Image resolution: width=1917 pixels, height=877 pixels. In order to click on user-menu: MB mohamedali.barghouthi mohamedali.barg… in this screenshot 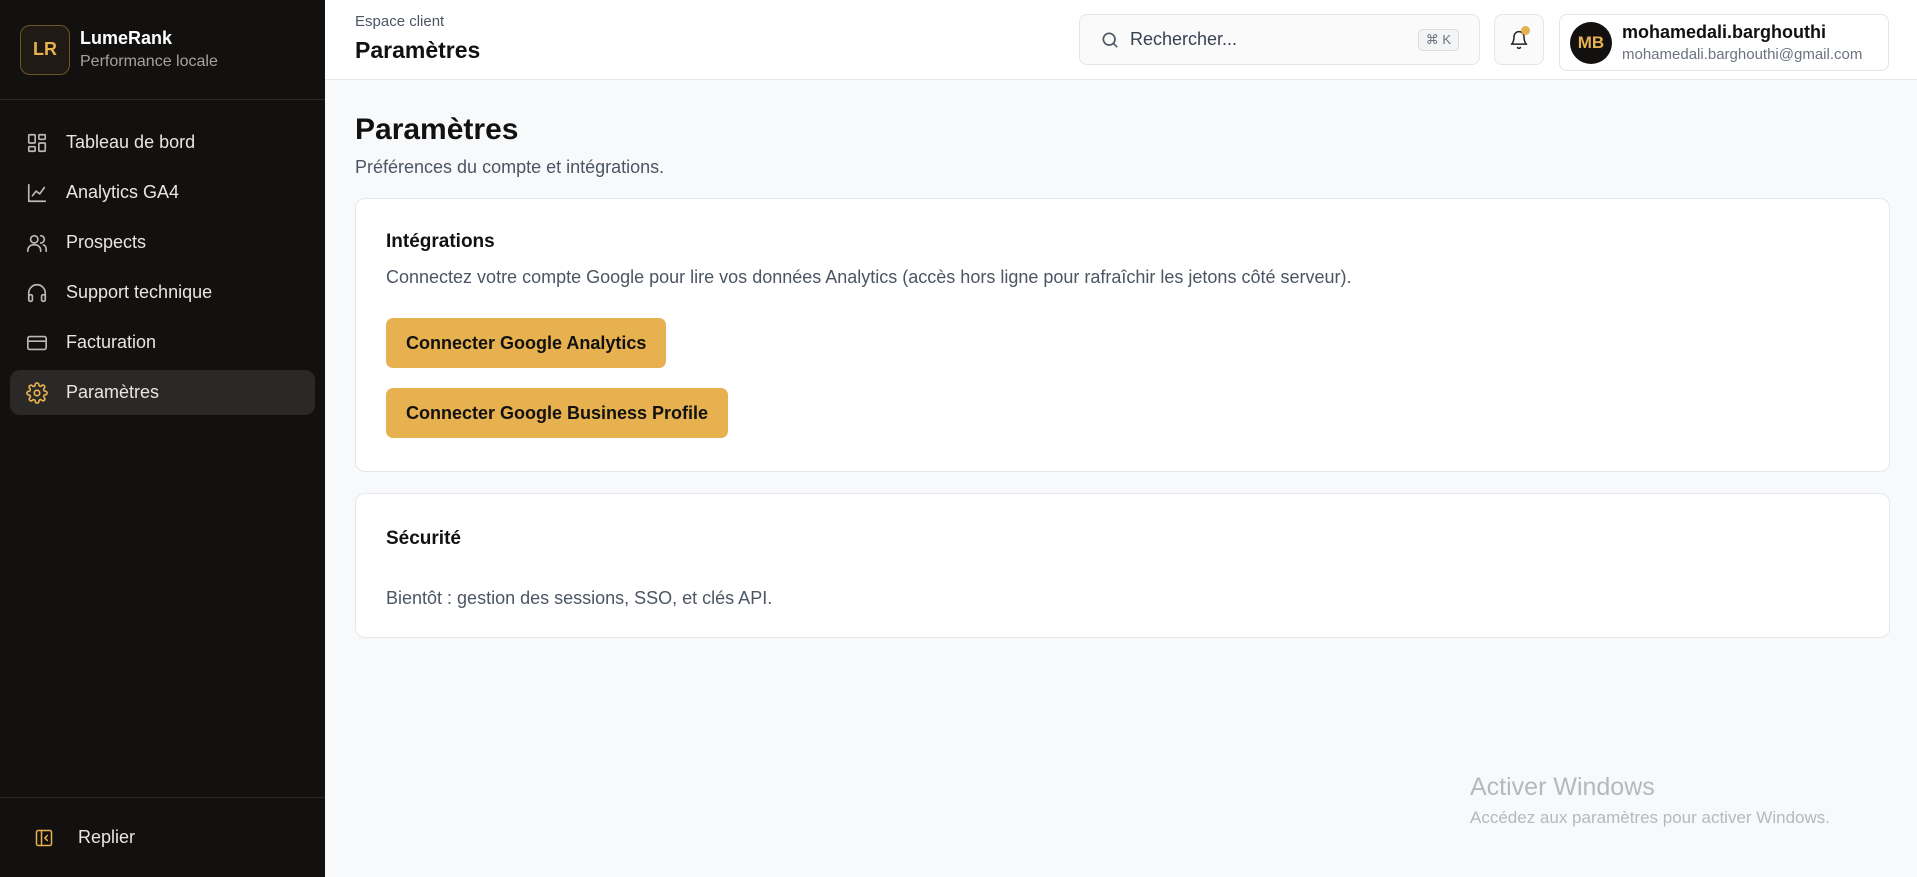, I will do `click(1724, 42)`.